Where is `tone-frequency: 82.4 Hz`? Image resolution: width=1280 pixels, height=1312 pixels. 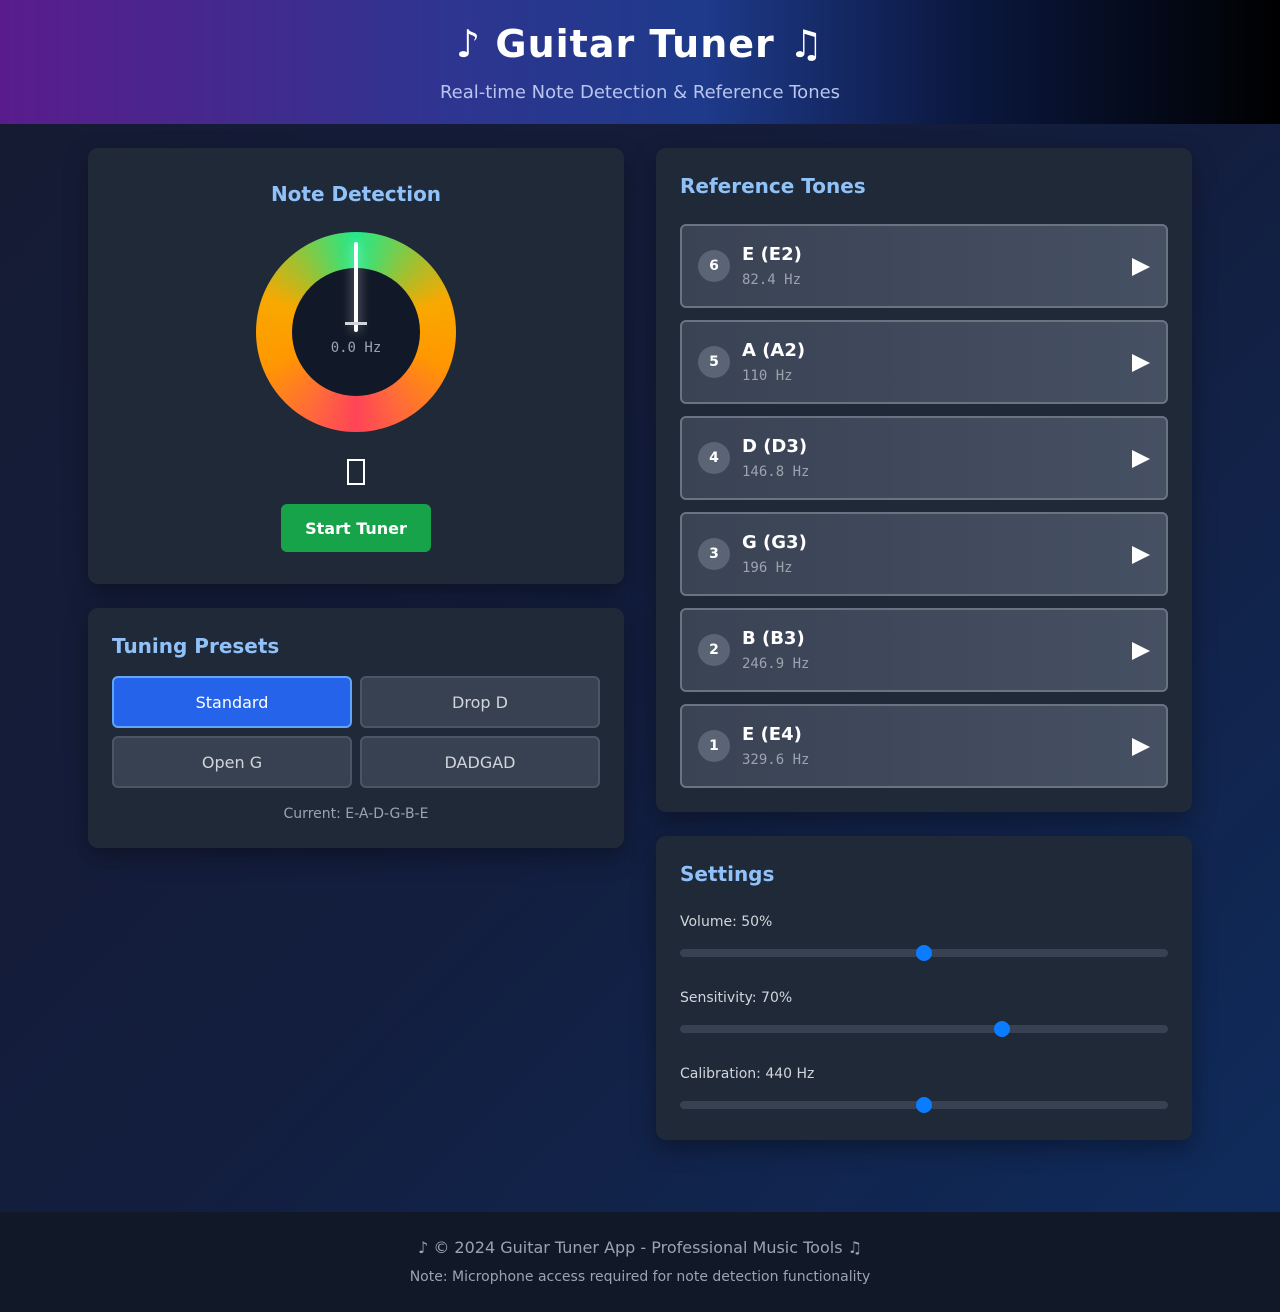
tone-frequency: 82.4 Hz is located at coordinates (772, 280).